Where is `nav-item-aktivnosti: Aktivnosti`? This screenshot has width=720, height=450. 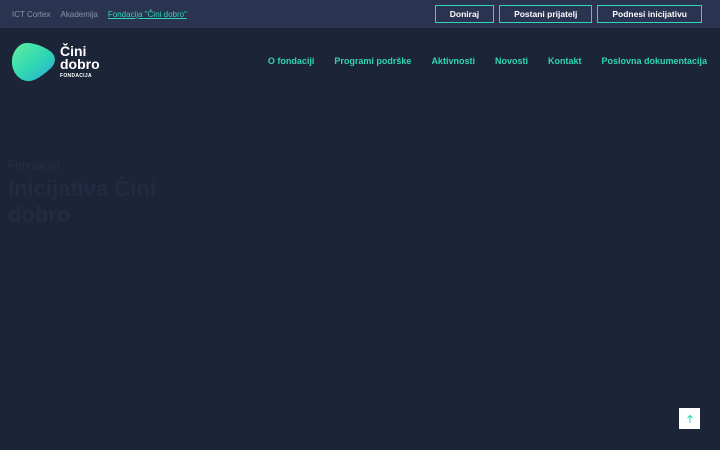
nav-item-aktivnosti: Aktivnosti is located at coordinates (453, 61).